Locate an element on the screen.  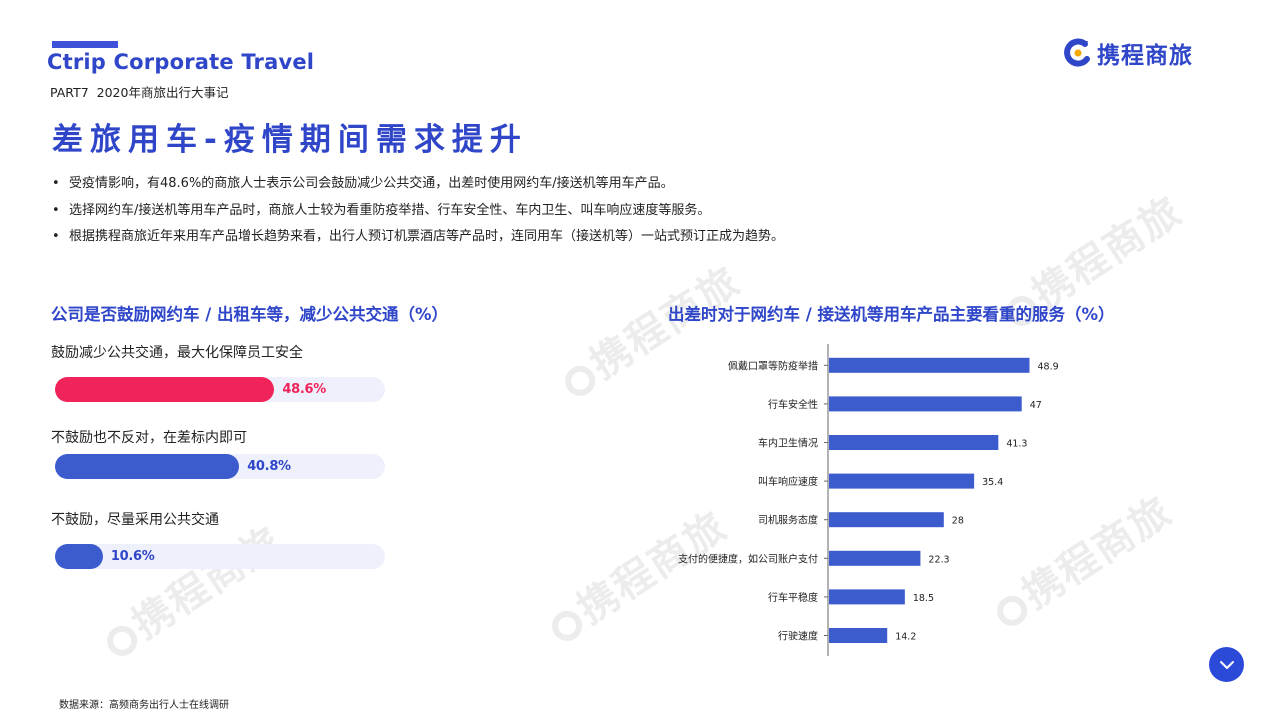
part-line: PART7 2020年商旅出行大事记 is located at coordinates (139, 91).